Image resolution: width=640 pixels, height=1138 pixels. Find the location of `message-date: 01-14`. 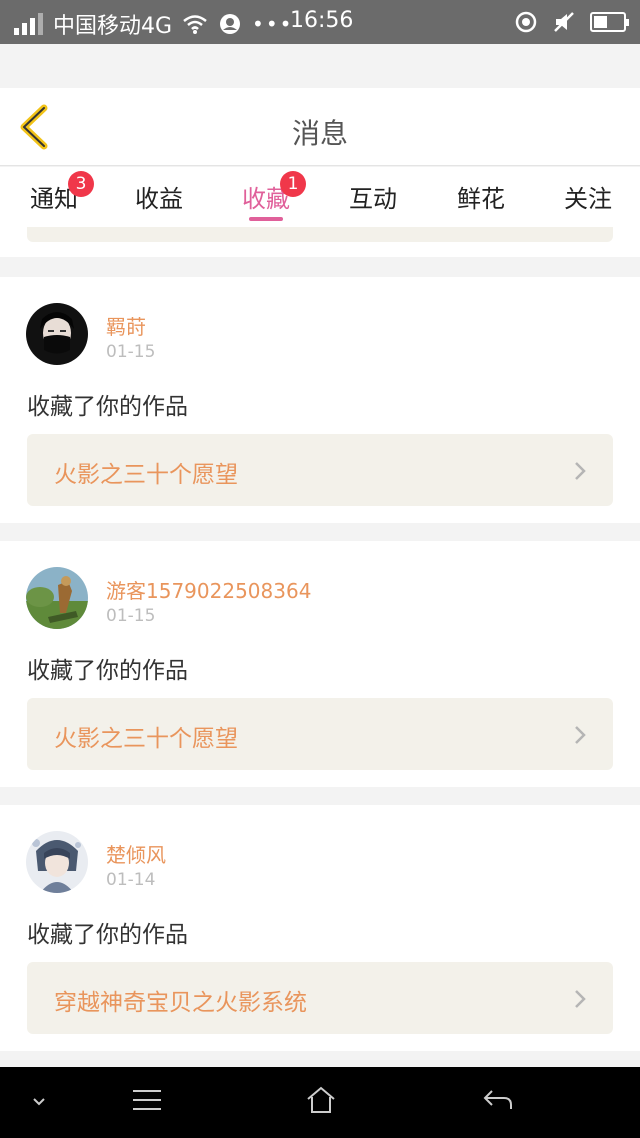

message-date: 01-14 is located at coordinates (131, 880).